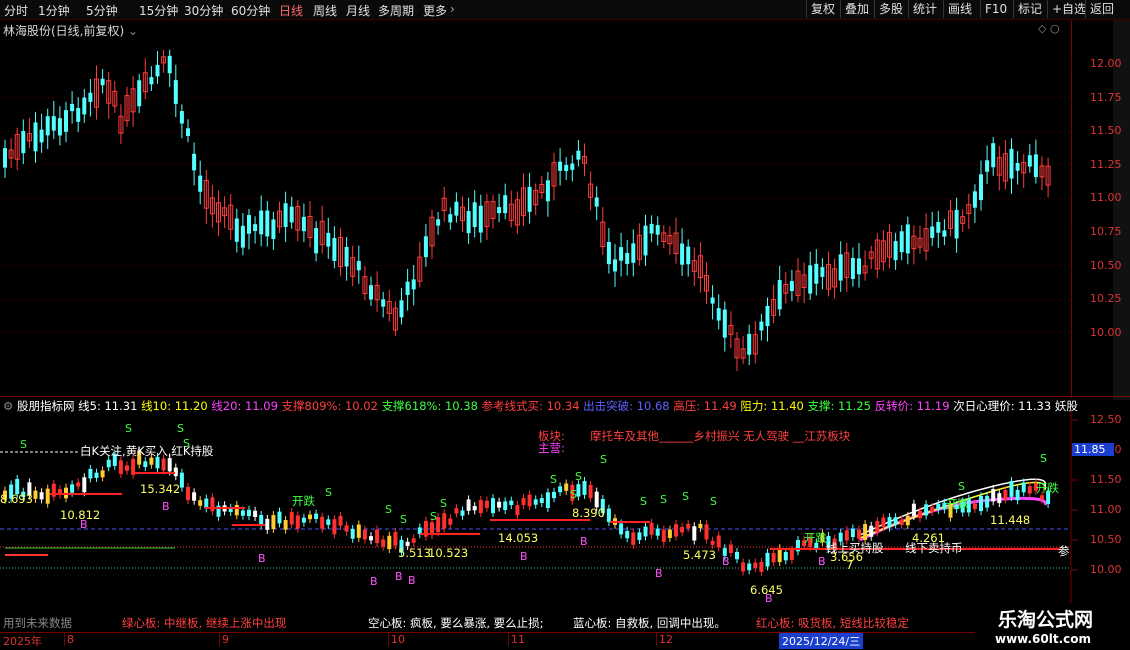  What do you see at coordinates (133, 31) in the screenshot?
I see `dropdown-circle-icon: ⌄` at bounding box center [133, 31].